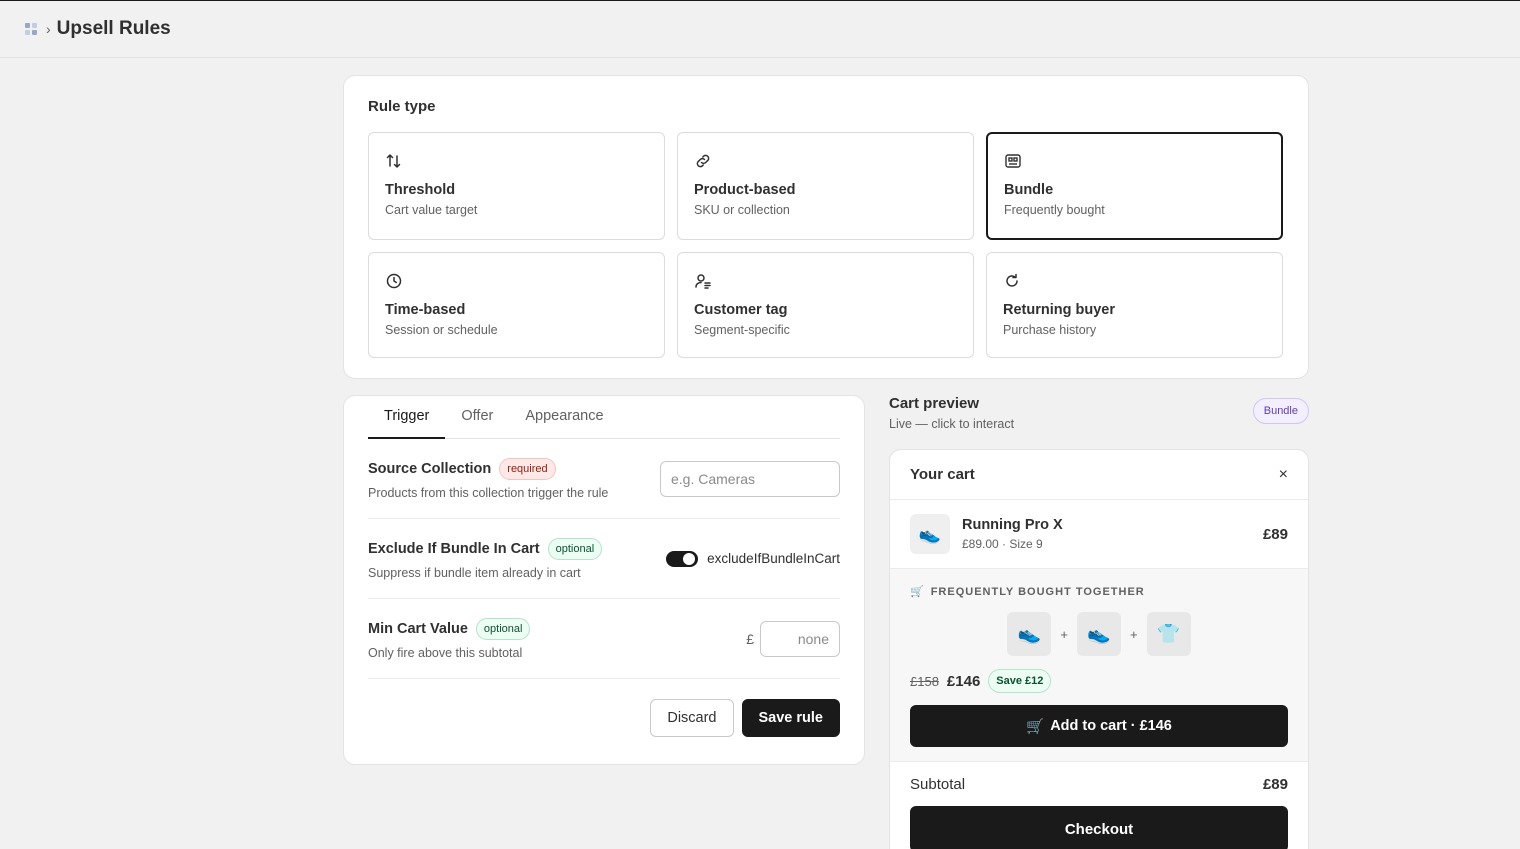 Image resolution: width=1520 pixels, height=849 pixels. I want to click on field-label: Source Collection, so click(430, 468).